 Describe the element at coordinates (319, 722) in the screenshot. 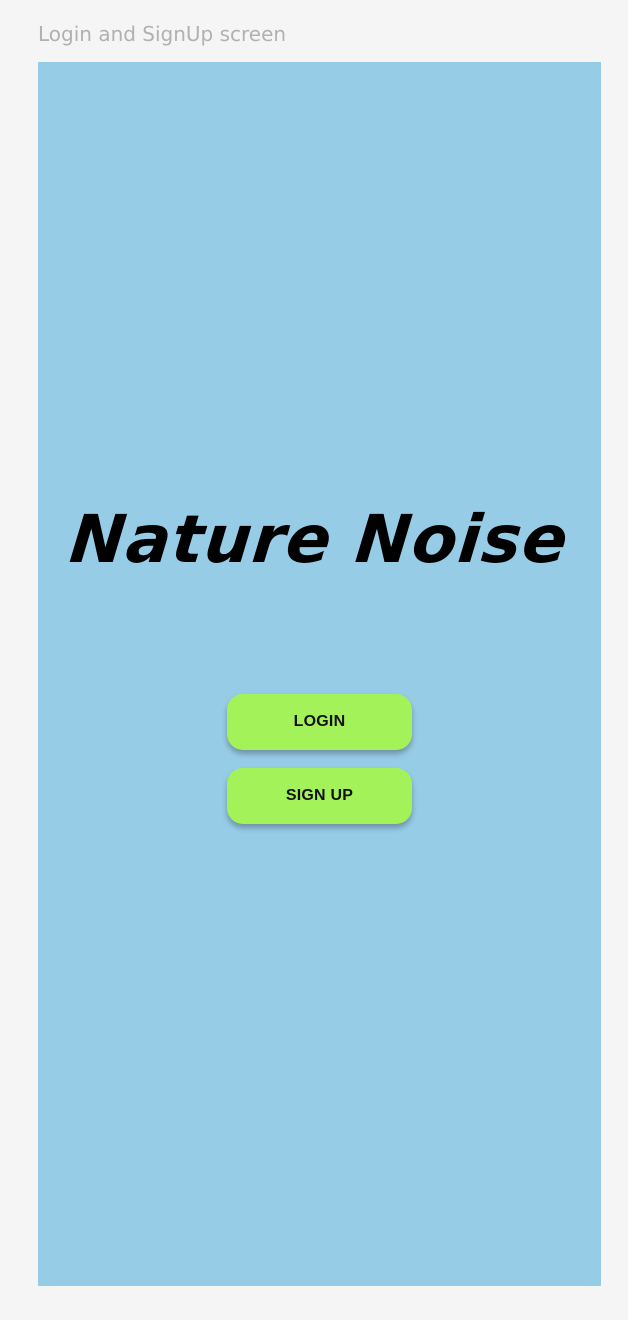

I see `login-button: LOGIN` at that location.